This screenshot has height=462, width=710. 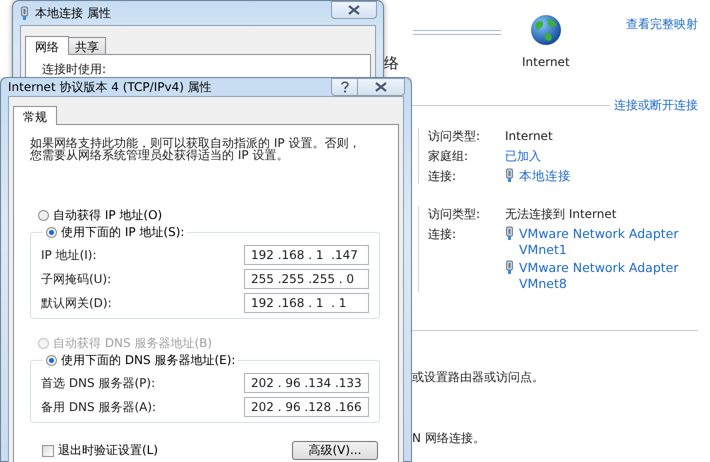 I want to click on task-description: N 网络连接。, so click(x=449, y=438).